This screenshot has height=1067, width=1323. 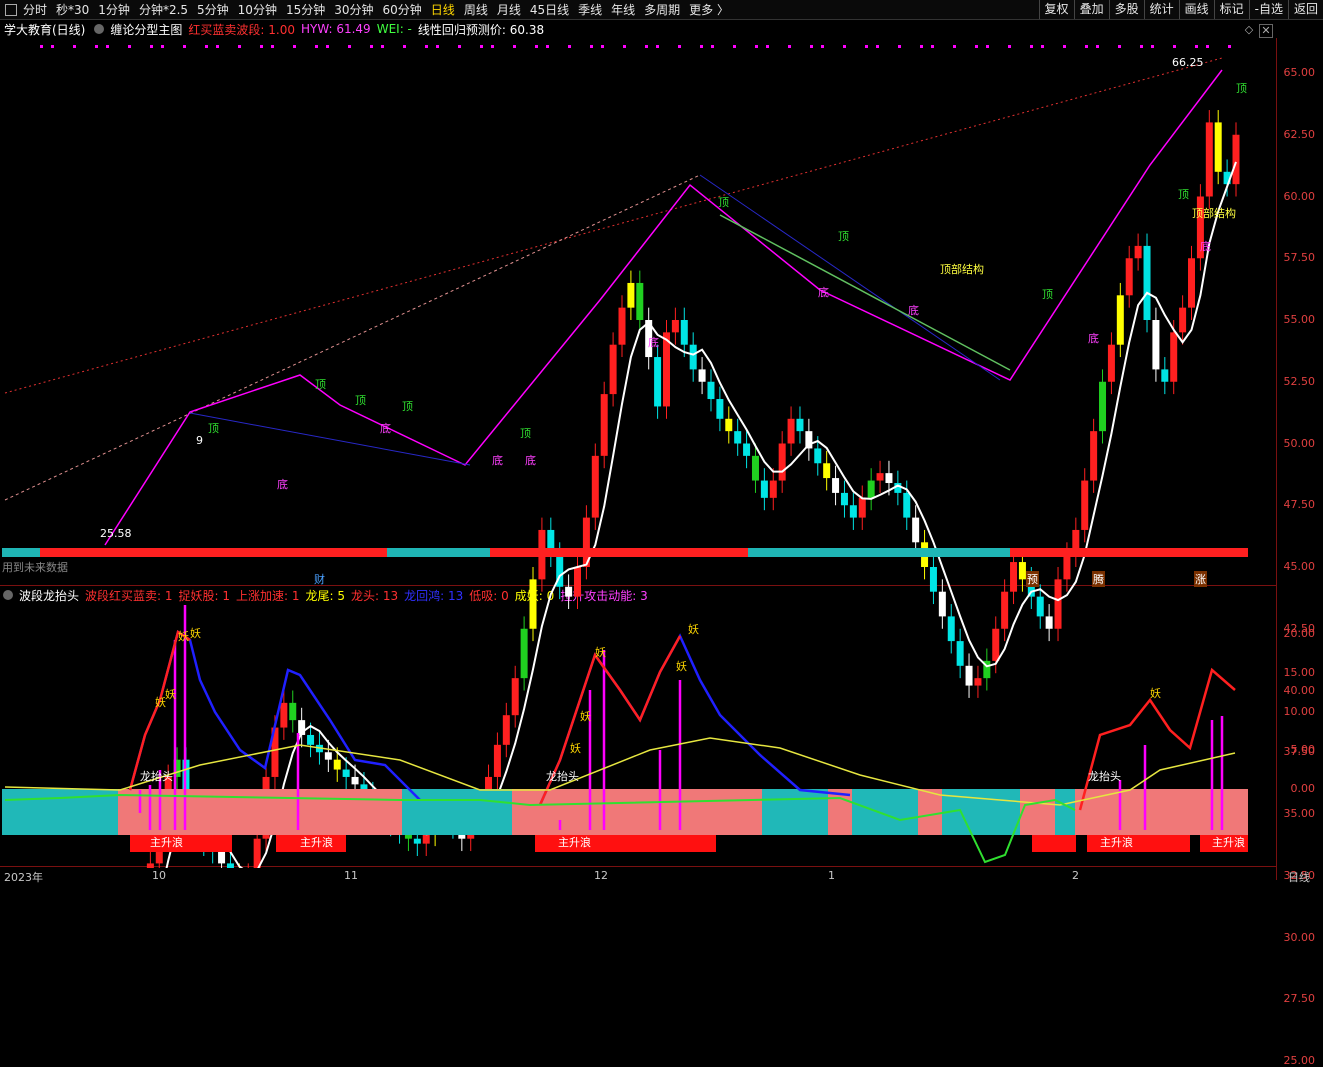 I want to click on period-tab-1: 秒*30, so click(x=72, y=9).